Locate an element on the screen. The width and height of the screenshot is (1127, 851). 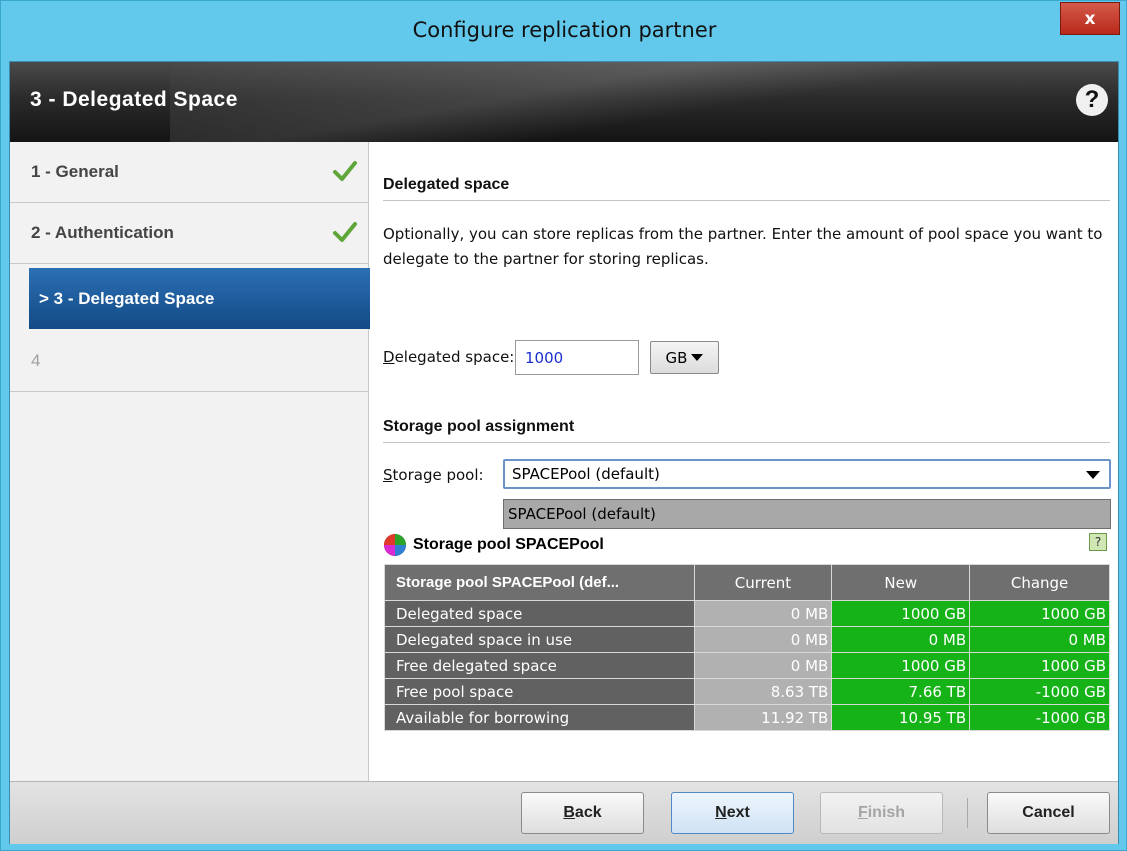
table-row: Free pool space 8.63 TB 7.66 TB -1000 GB is located at coordinates (747, 691).